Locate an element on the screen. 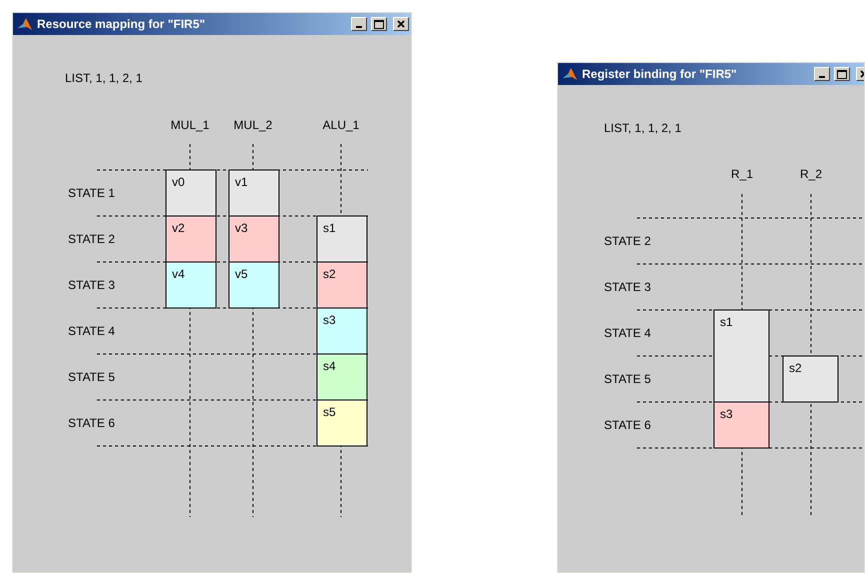 The image size is (865, 573). block-label: v1 is located at coordinates (241, 182).